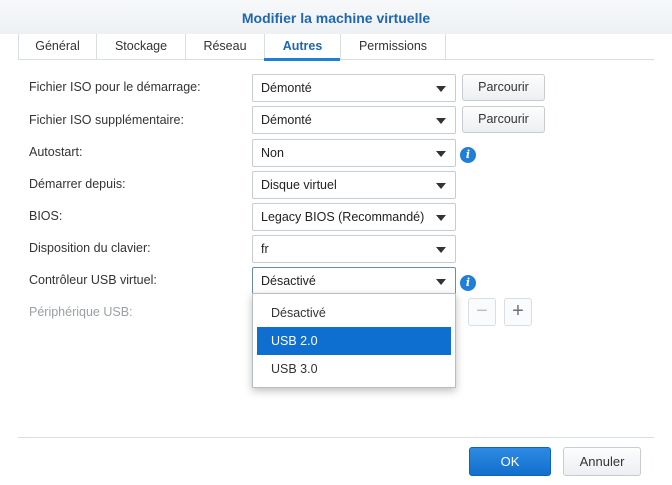 Image resolution: width=672 pixels, height=485 pixels. Describe the element at coordinates (354, 185) in the screenshot. I see `boot-from-select: Disque virtuel` at that location.